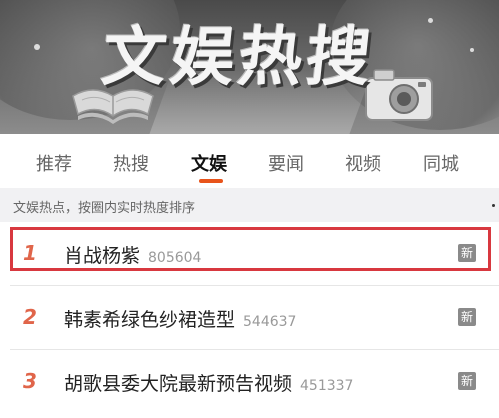 The width and height of the screenshot is (499, 418). What do you see at coordinates (30, 381) in the screenshot?
I see `rank-number: 3` at bounding box center [30, 381].